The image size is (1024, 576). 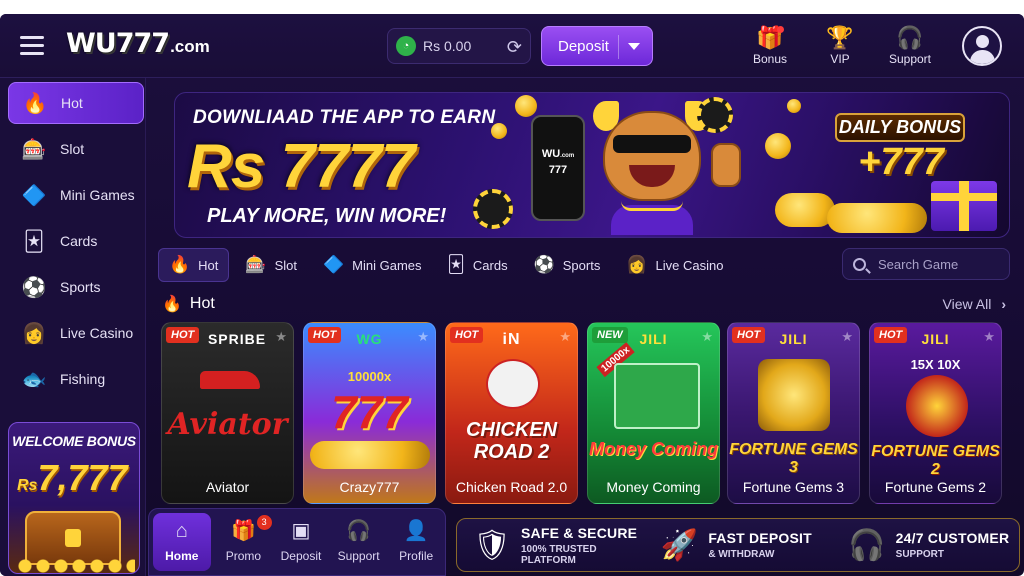 What do you see at coordinates (935, 364) in the screenshot?
I see `multiplier-label: 15X 10X` at bounding box center [935, 364].